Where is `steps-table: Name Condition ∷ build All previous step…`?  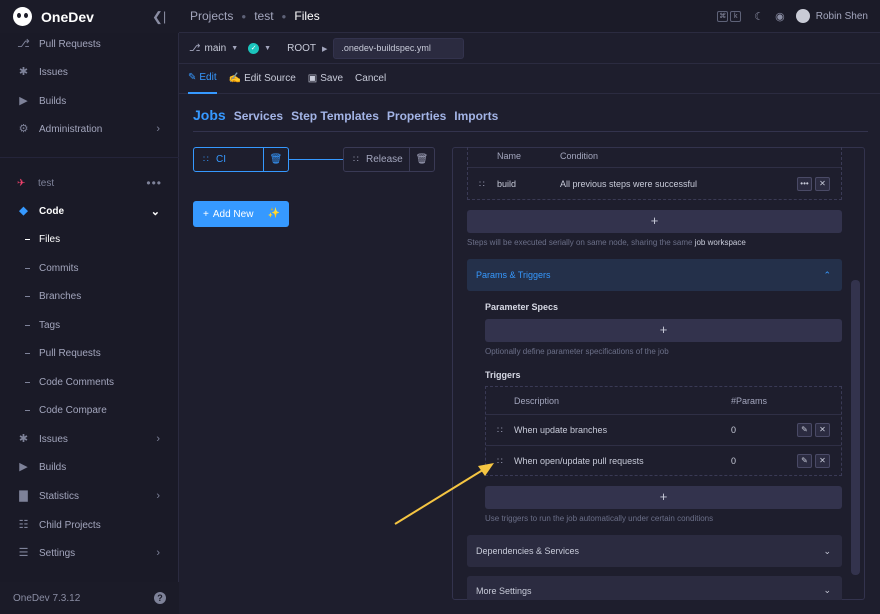 steps-table: Name Condition ∷ build All previous step… is located at coordinates (654, 173).